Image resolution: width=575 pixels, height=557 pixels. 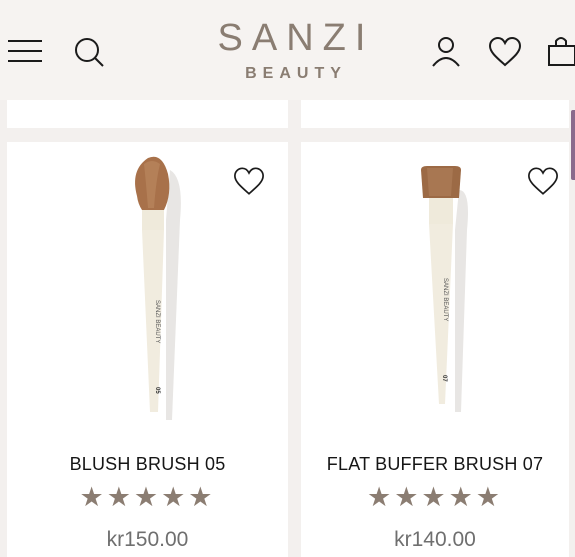 I want to click on product-name: FLAT BUFFER BRUSH 07, so click(x=435, y=464).